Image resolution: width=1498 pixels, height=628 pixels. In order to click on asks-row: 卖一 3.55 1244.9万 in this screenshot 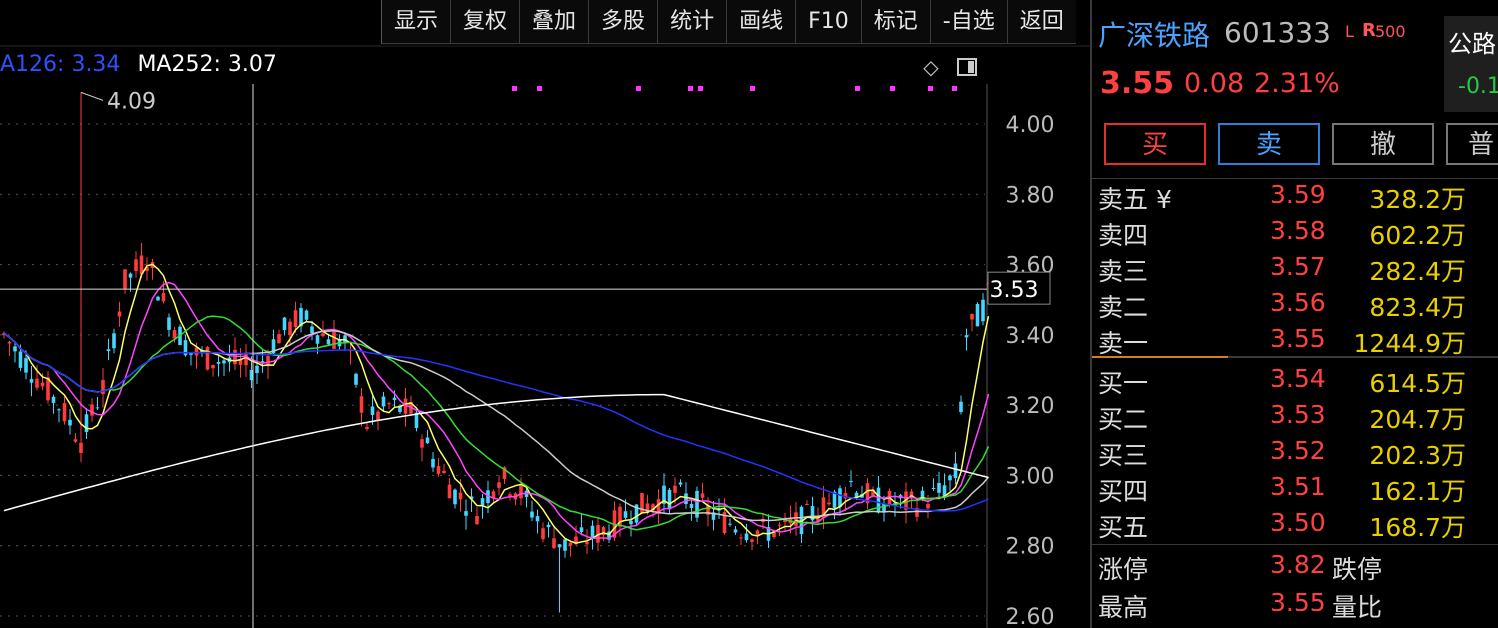, I will do `click(1295, 340)`.